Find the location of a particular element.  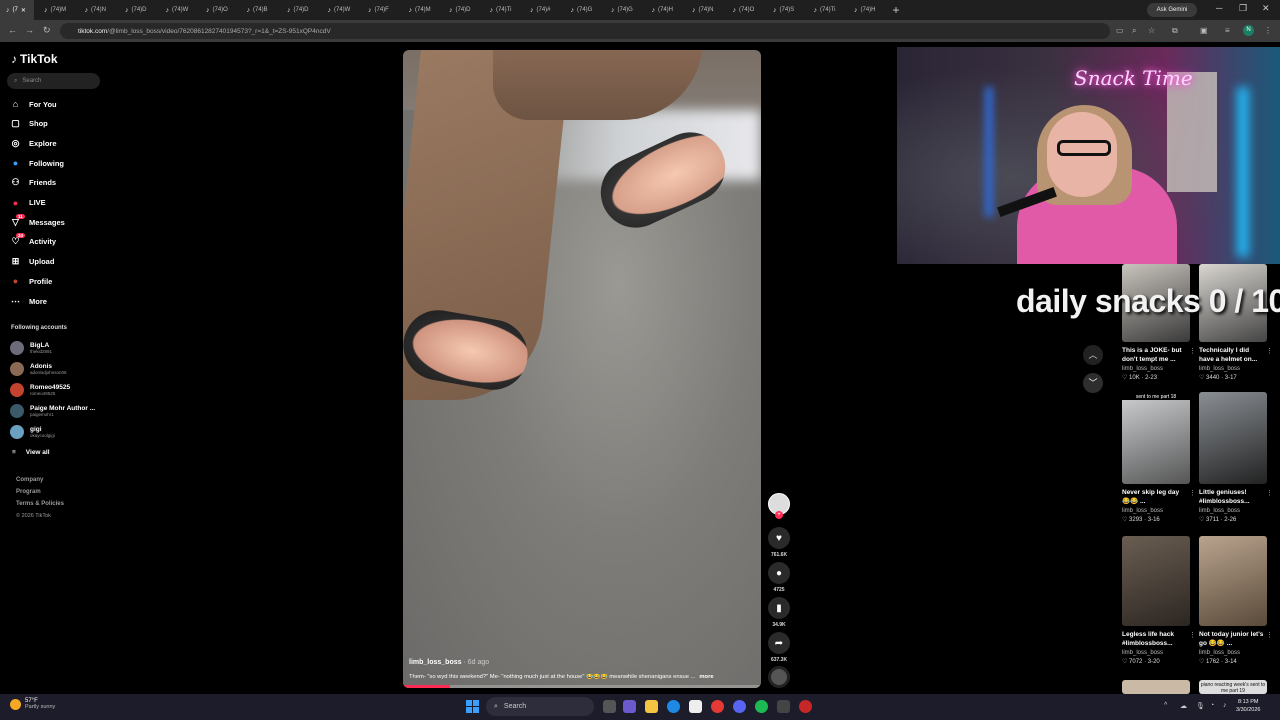

following-account: gigi okaycoolgigi is located at coordinates (32, 432).